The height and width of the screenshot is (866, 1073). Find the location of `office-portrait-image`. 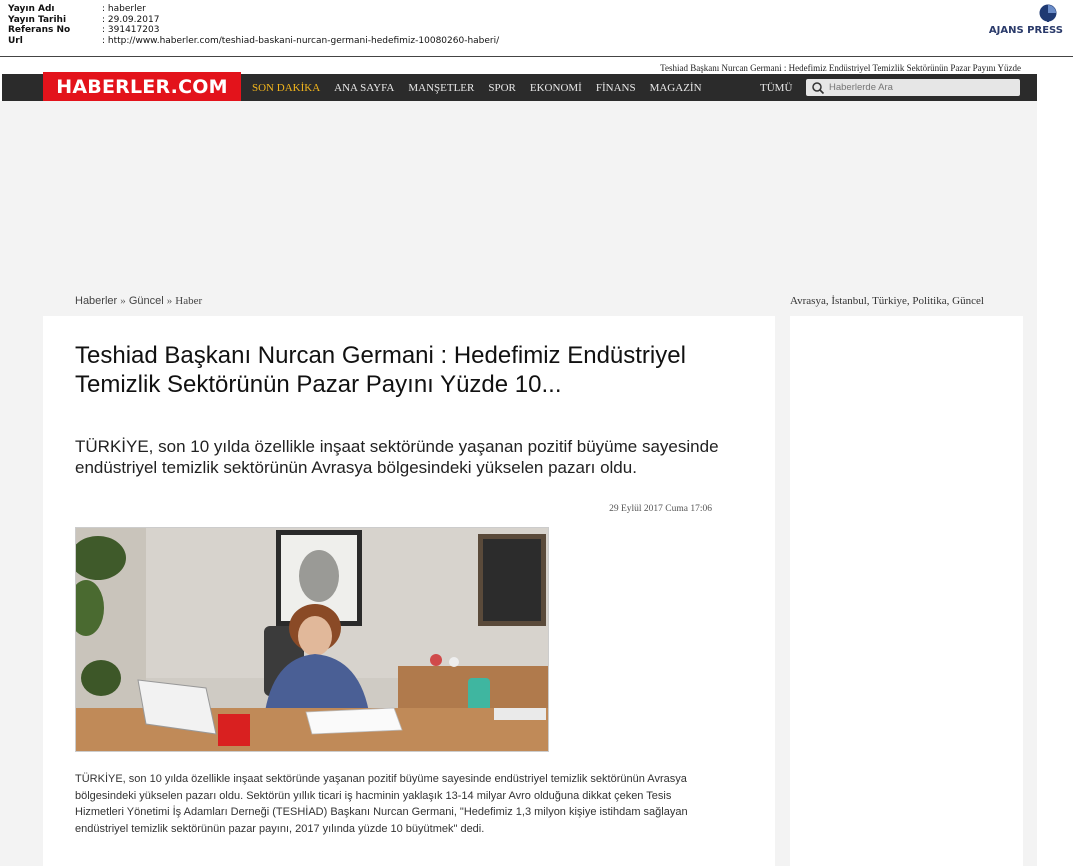

office-portrait-image is located at coordinates (312, 639).